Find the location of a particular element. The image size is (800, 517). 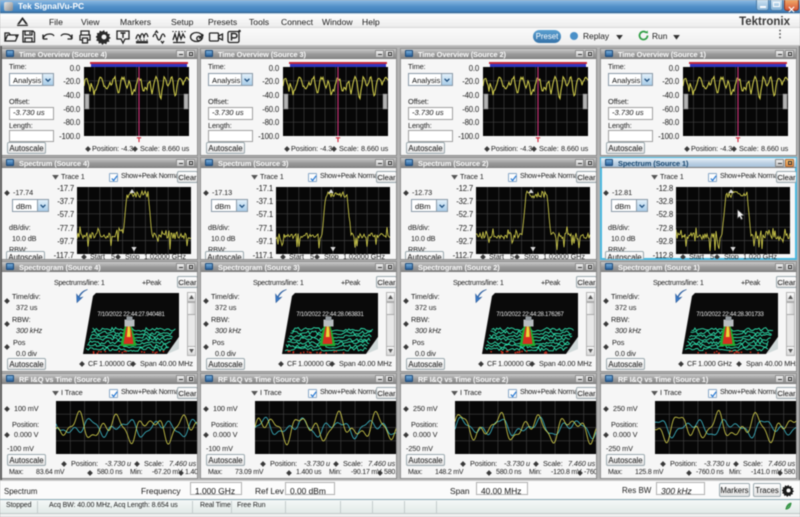

svg-text: 7/10/2022 22:44:28.063831 is located at coordinates (330, 315).